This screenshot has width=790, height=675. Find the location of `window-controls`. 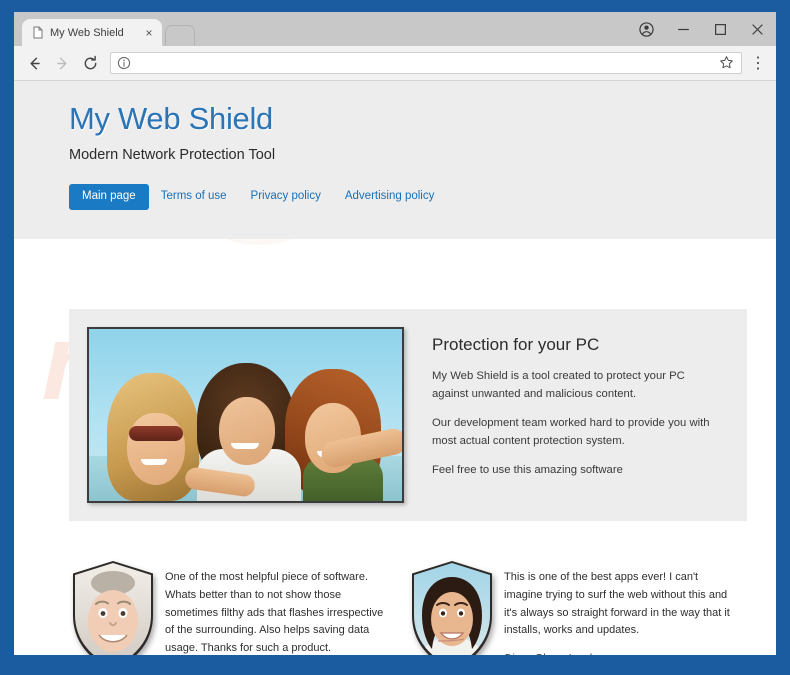

window-controls is located at coordinates (702, 29).